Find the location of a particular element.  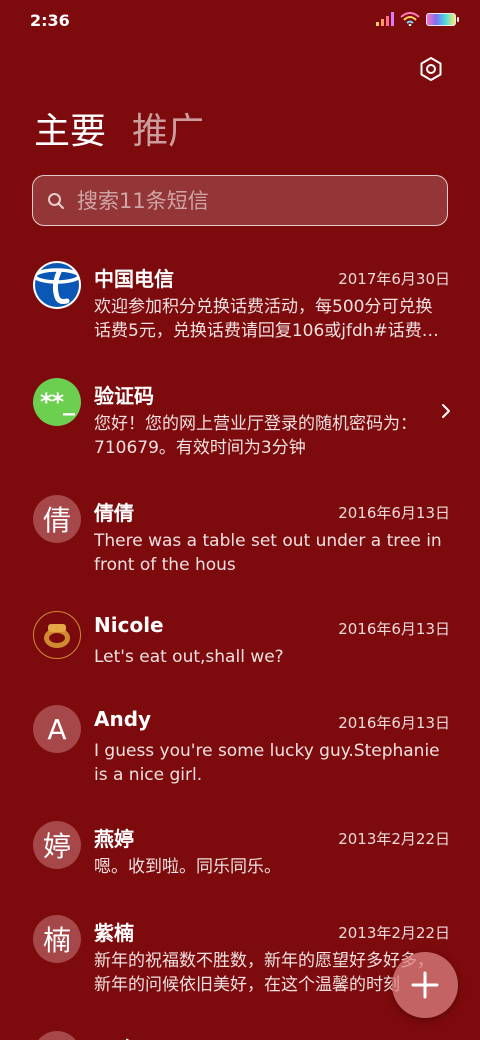

avatar: 倩 is located at coordinates (57, 519).